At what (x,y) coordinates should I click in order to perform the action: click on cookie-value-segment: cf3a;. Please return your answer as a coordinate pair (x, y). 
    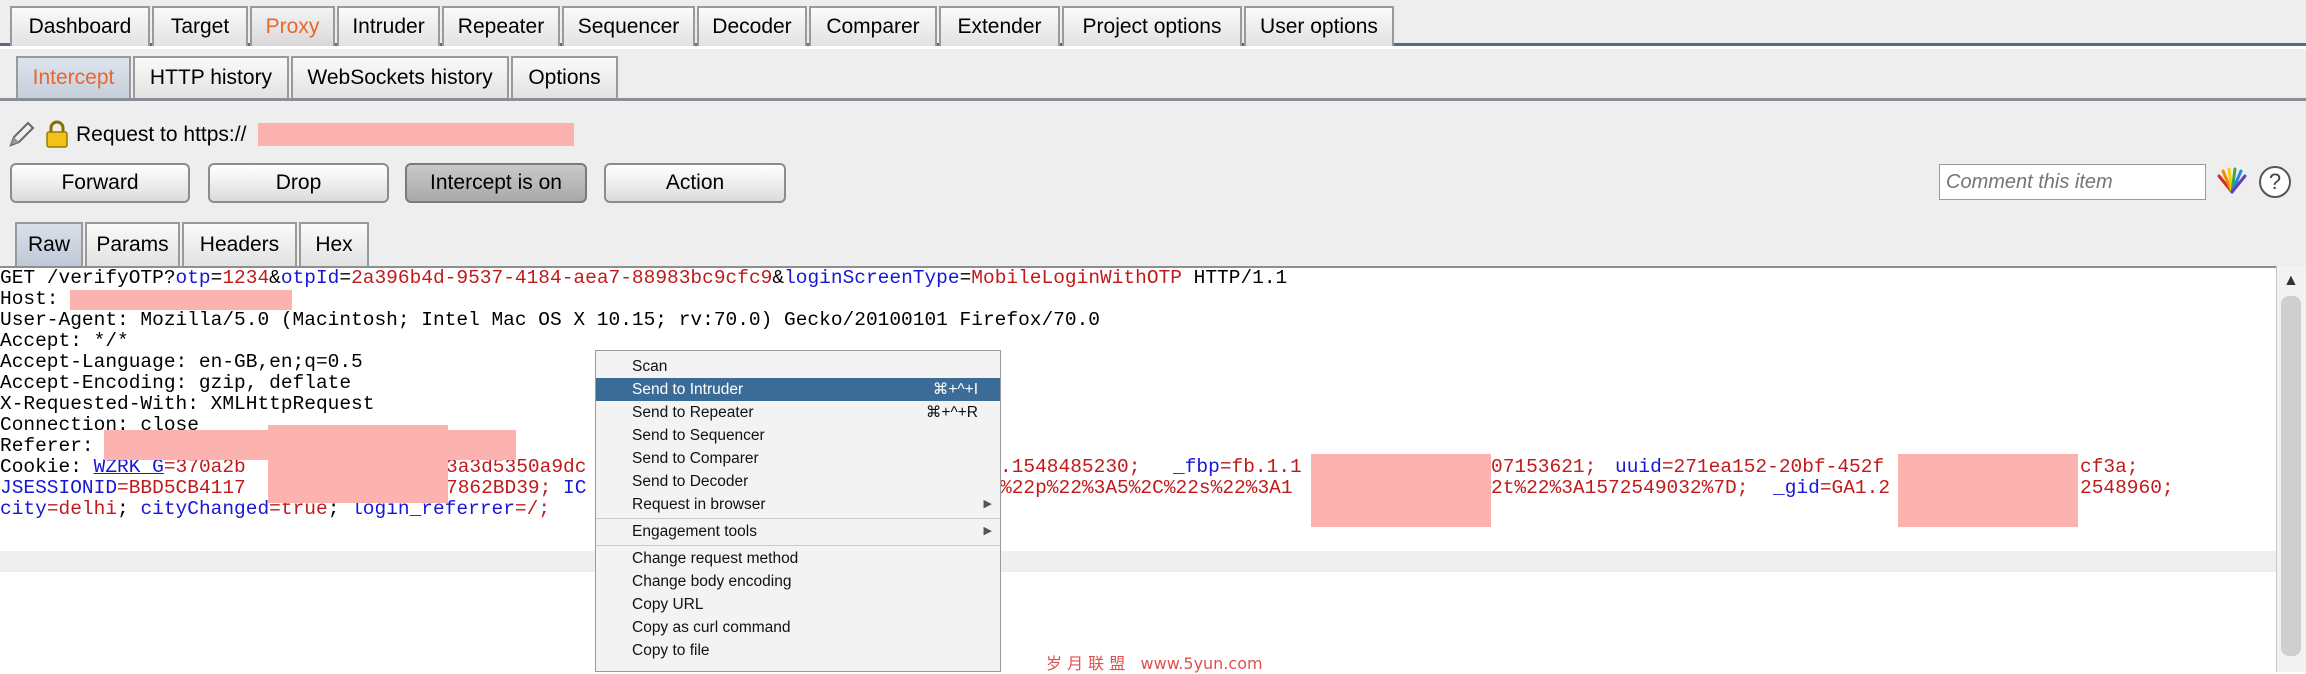
    Looking at the image, I should click on (2109, 467).